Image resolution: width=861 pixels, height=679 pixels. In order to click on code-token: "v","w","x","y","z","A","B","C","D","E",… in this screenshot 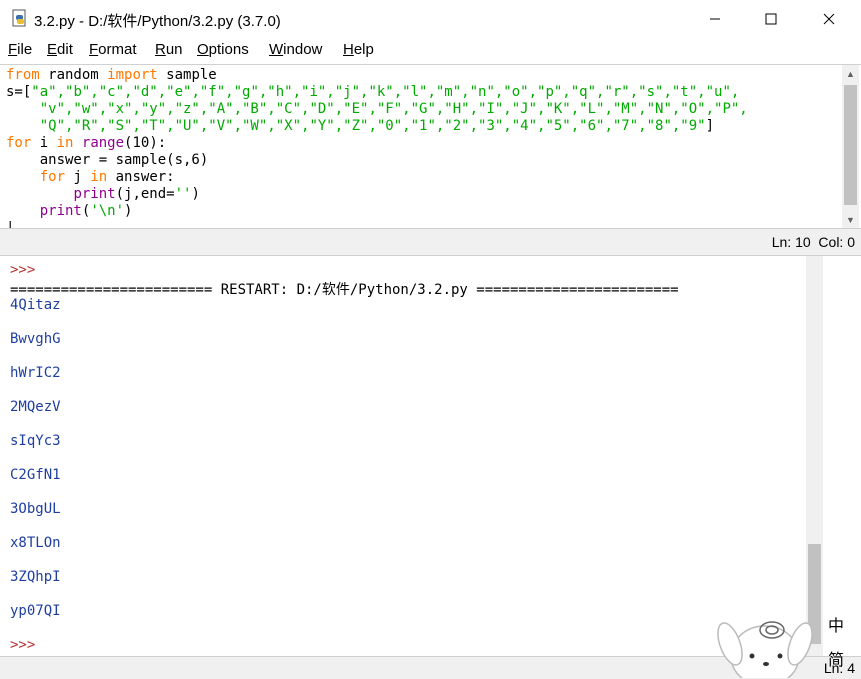, I will do `click(393, 109)`.